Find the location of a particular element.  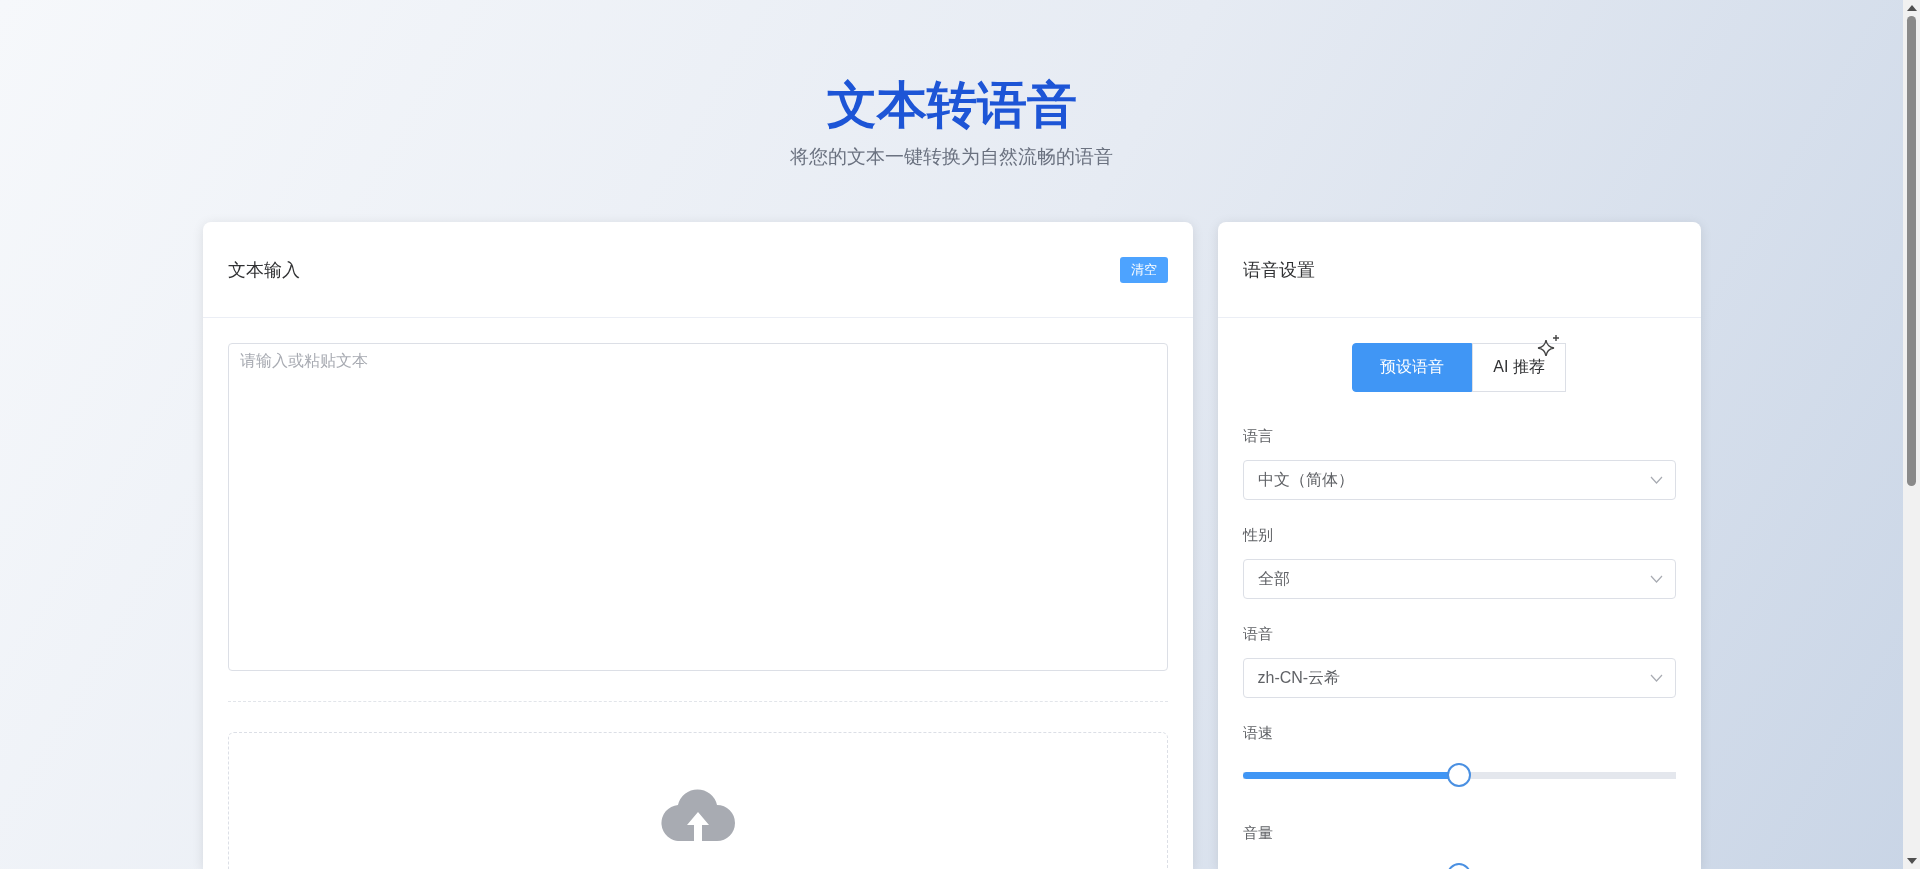

card-title: 语音设置 is located at coordinates (1278, 270).